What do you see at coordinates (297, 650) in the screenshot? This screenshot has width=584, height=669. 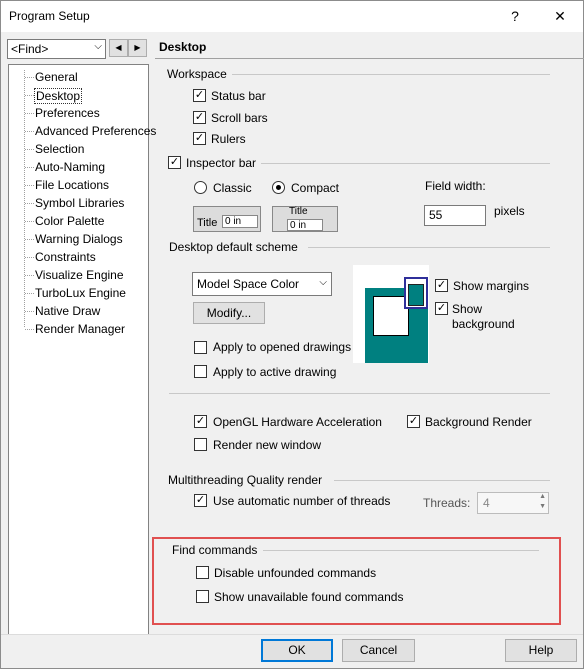 I see `ok-button: OK` at bounding box center [297, 650].